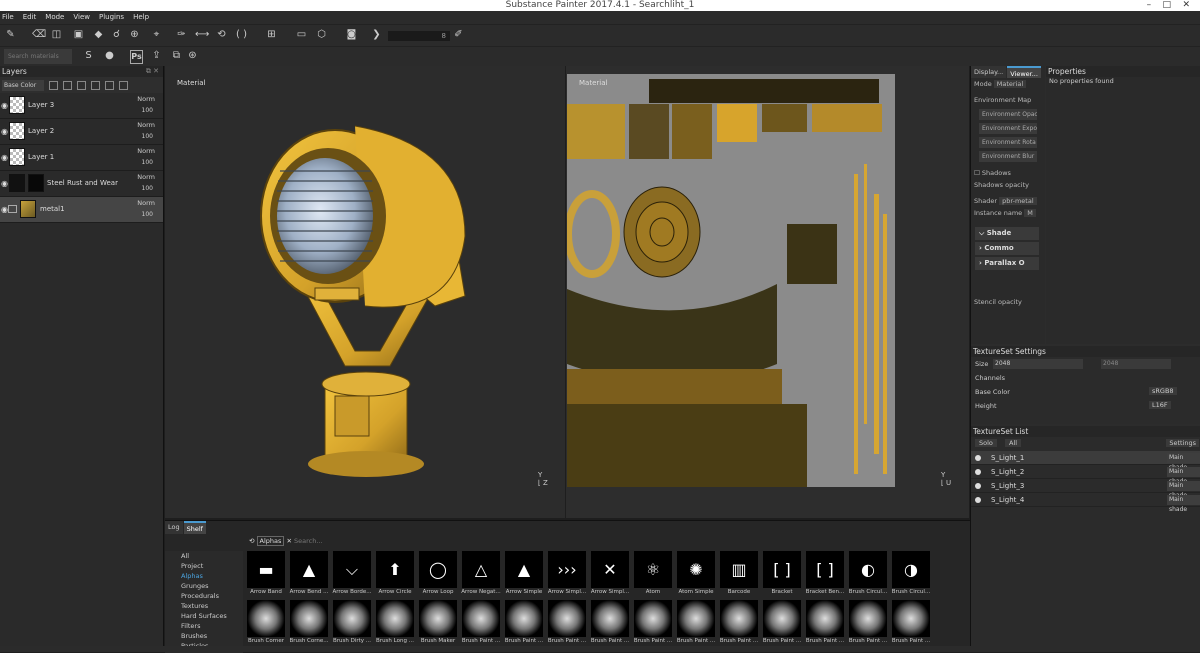 This screenshot has width=1200, height=653. I want to click on menu-file: File, so click(12, 17).